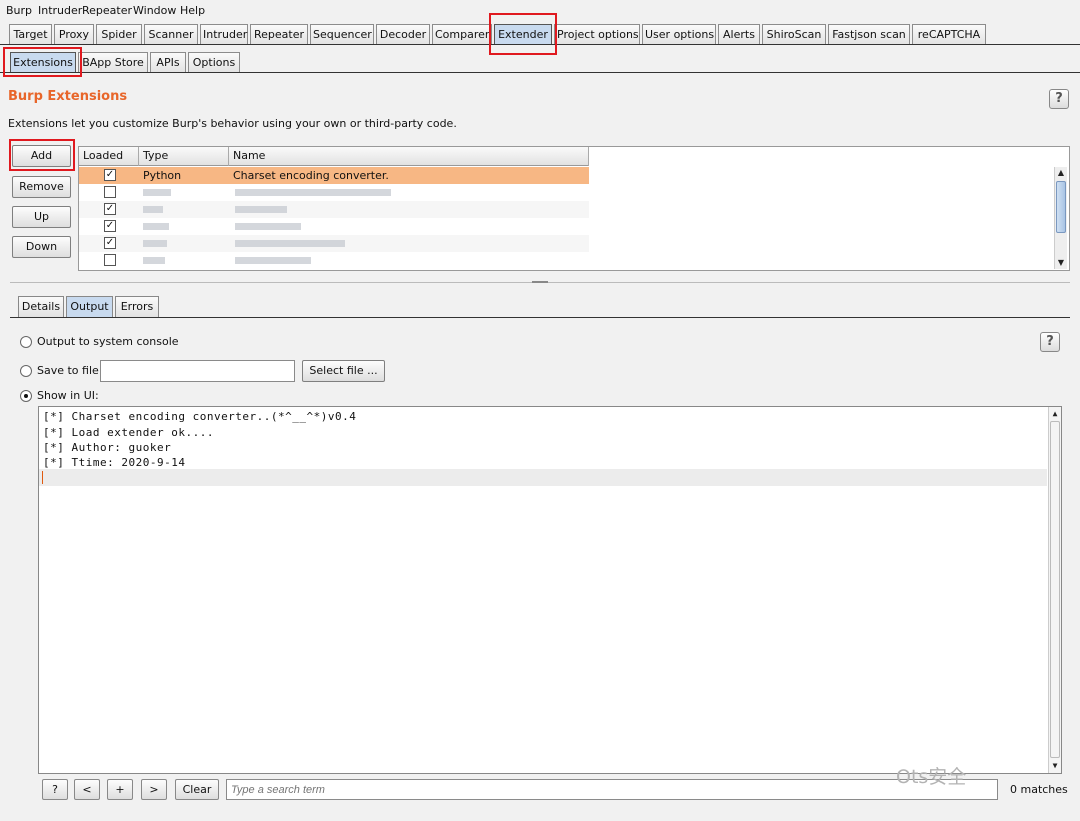 This screenshot has width=1080, height=821. Describe the element at coordinates (55, 789) in the screenshot. I see `search-help-button: ?` at that location.